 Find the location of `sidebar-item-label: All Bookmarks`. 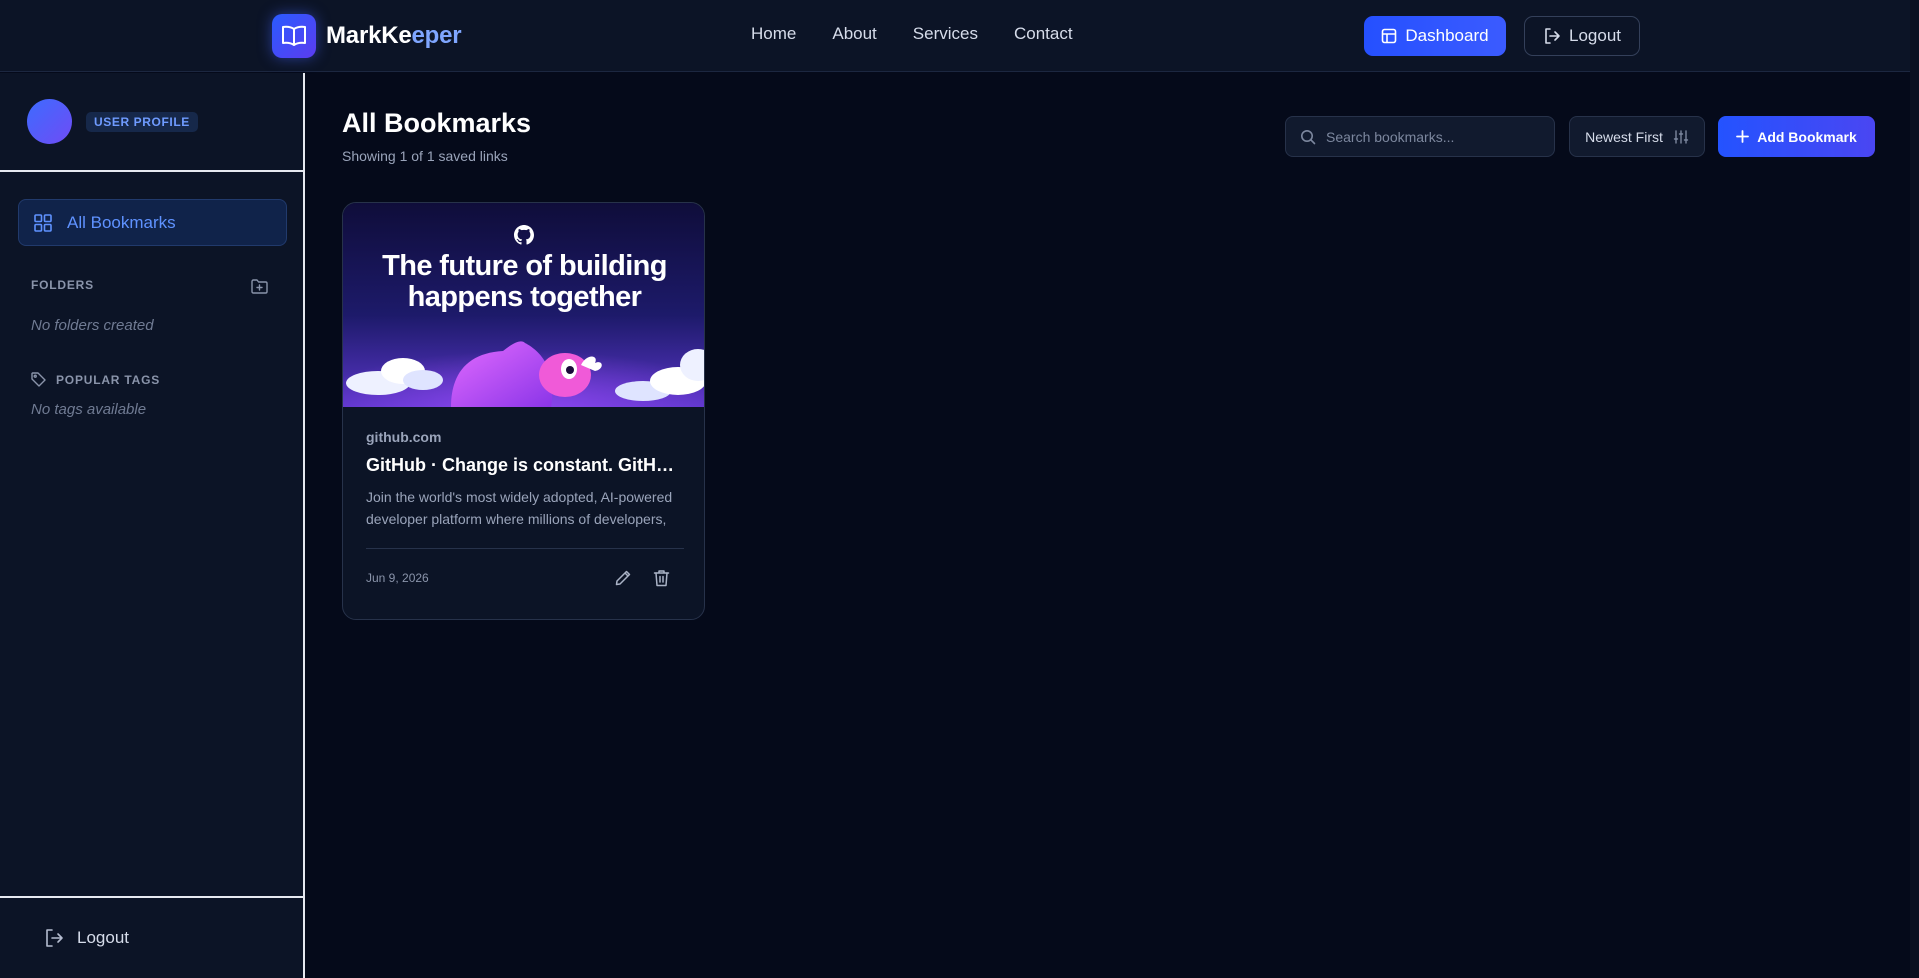

sidebar-item-label: All Bookmarks is located at coordinates (121, 222).